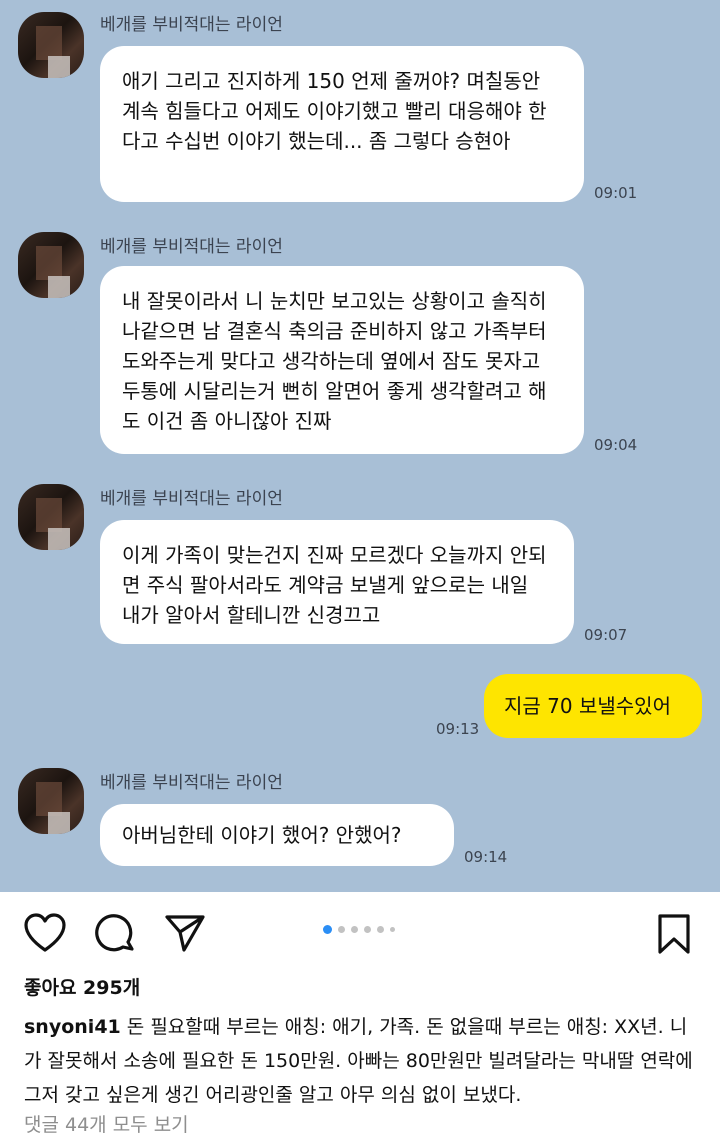 This screenshot has width=720, height=1141. What do you see at coordinates (72, 1027) in the screenshot?
I see `caption-username: snyoni41` at bounding box center [72, 1027].